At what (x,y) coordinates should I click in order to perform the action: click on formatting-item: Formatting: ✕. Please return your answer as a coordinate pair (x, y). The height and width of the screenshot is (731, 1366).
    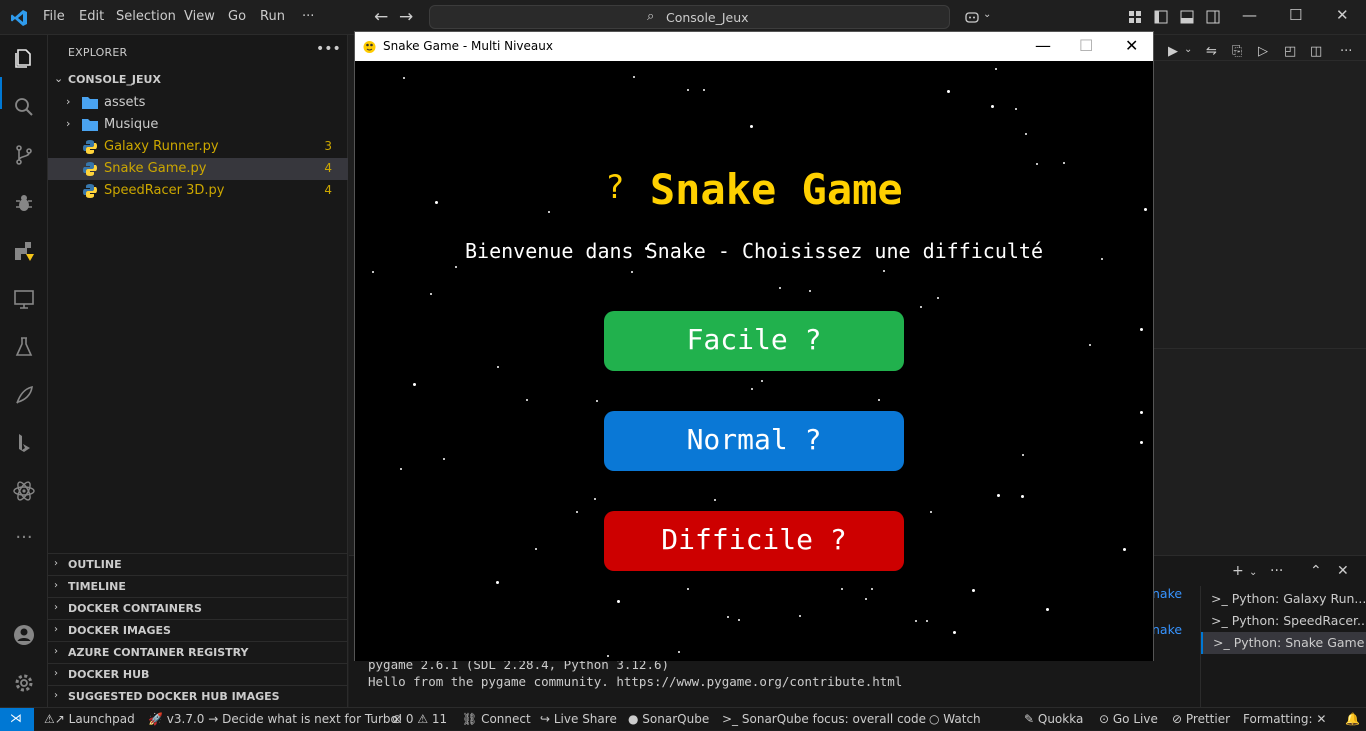
    Looking at the image, I should click on (1284, 719).